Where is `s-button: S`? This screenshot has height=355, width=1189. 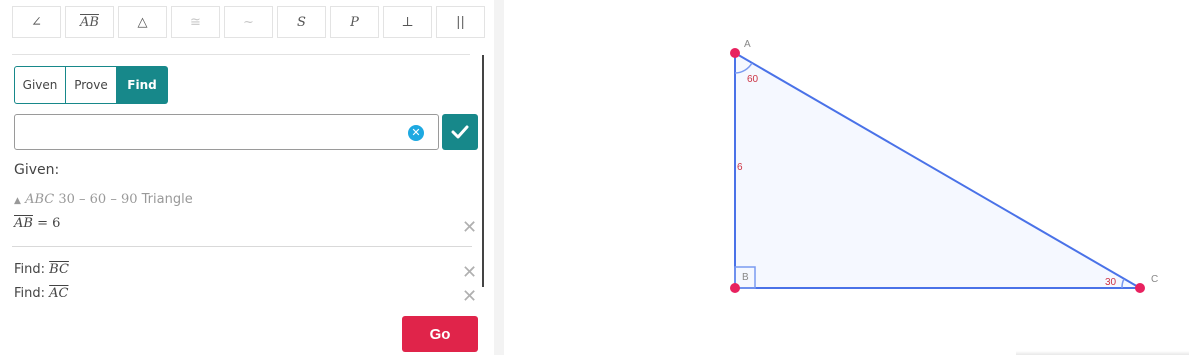
s-button: S is located at coordinates (301, 22).